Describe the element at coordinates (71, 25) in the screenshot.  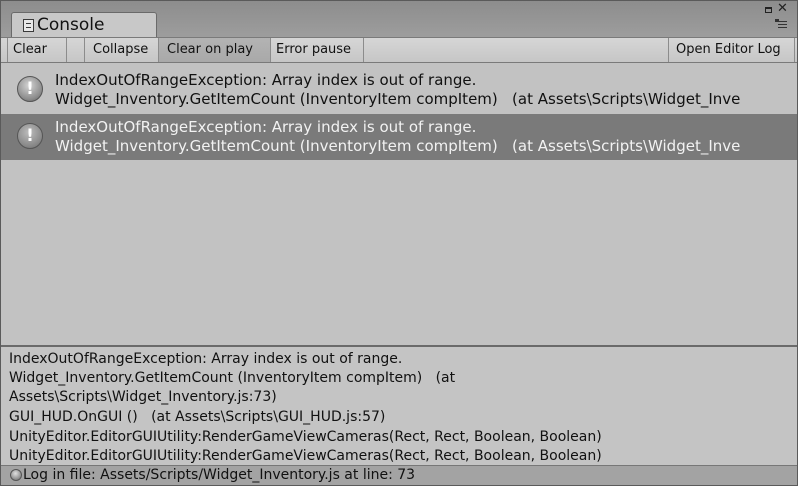
I see `tab-console-label: Console` at that location.